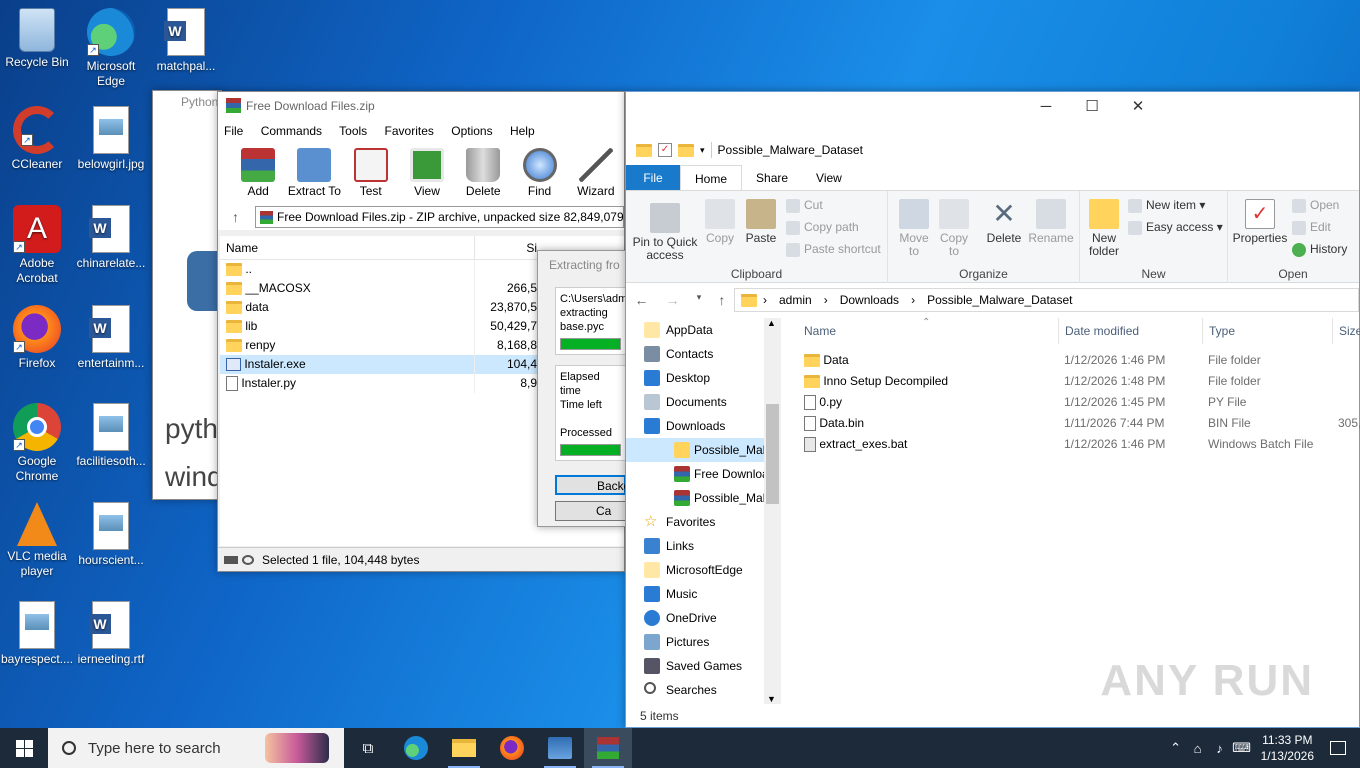 The width and height of the screenshot is (1360, 768). Describe the element at coordinates (703, 666) in the screenshot. I see `nav-item-saved-games: Saved Games` at that location.